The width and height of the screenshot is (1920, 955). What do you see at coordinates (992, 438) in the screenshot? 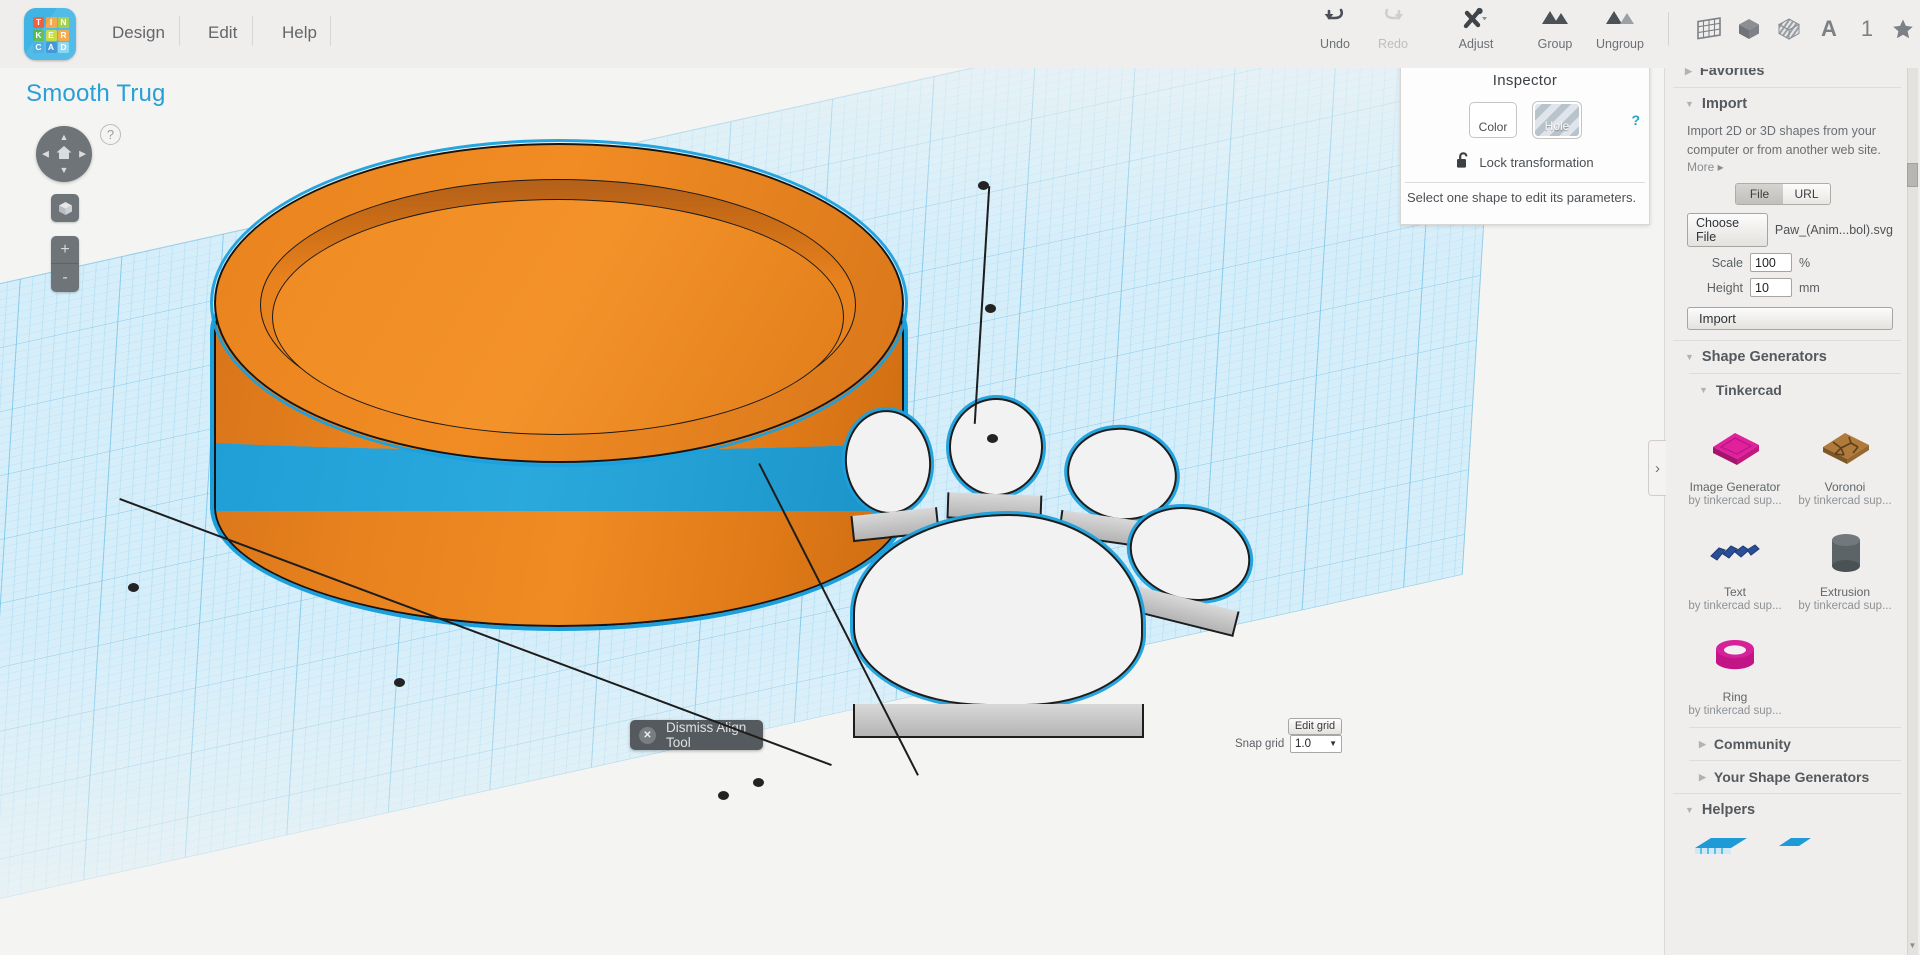
I see `align-handle-base` at bounding box center [992, 438].